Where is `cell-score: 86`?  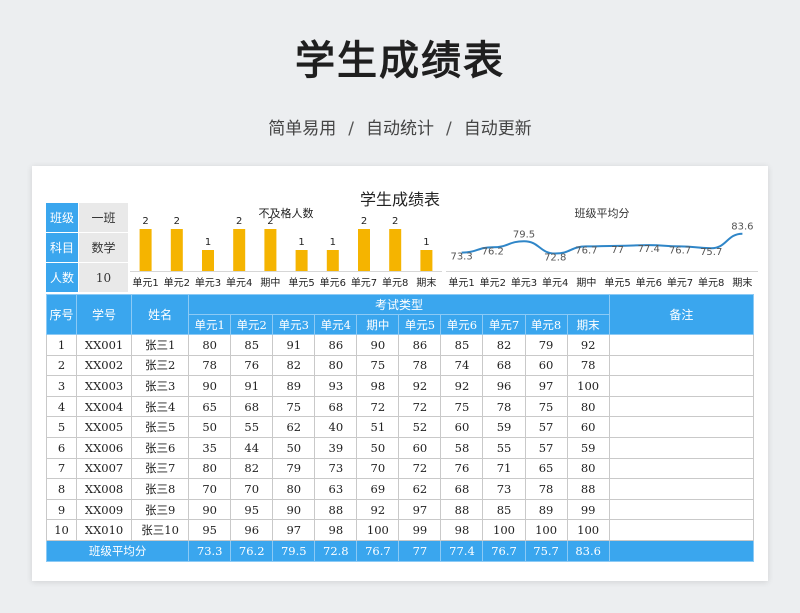 cell-score: 86 is located at coordinates (336, 345).